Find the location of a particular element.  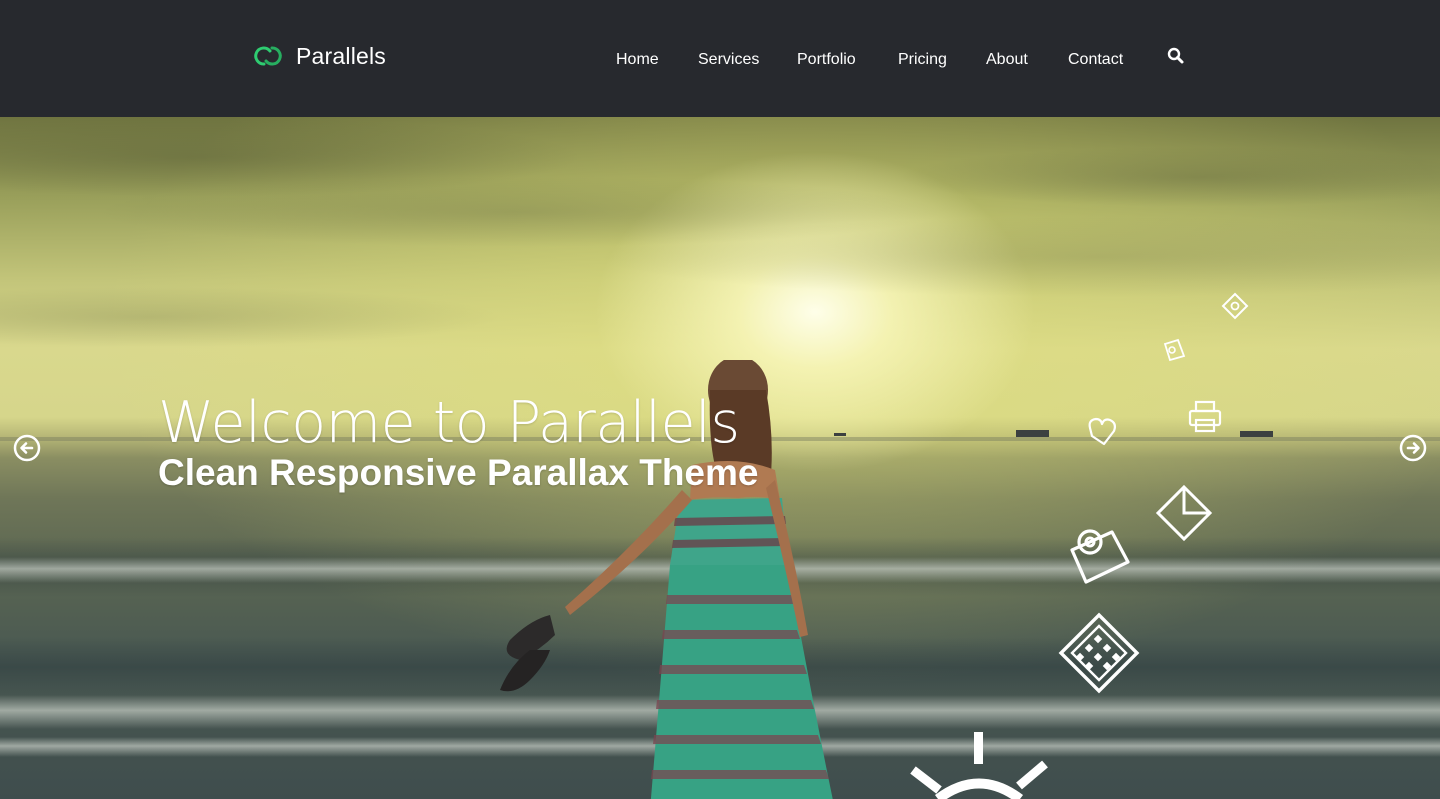

search-icon is located at coordinates (1176, 56).